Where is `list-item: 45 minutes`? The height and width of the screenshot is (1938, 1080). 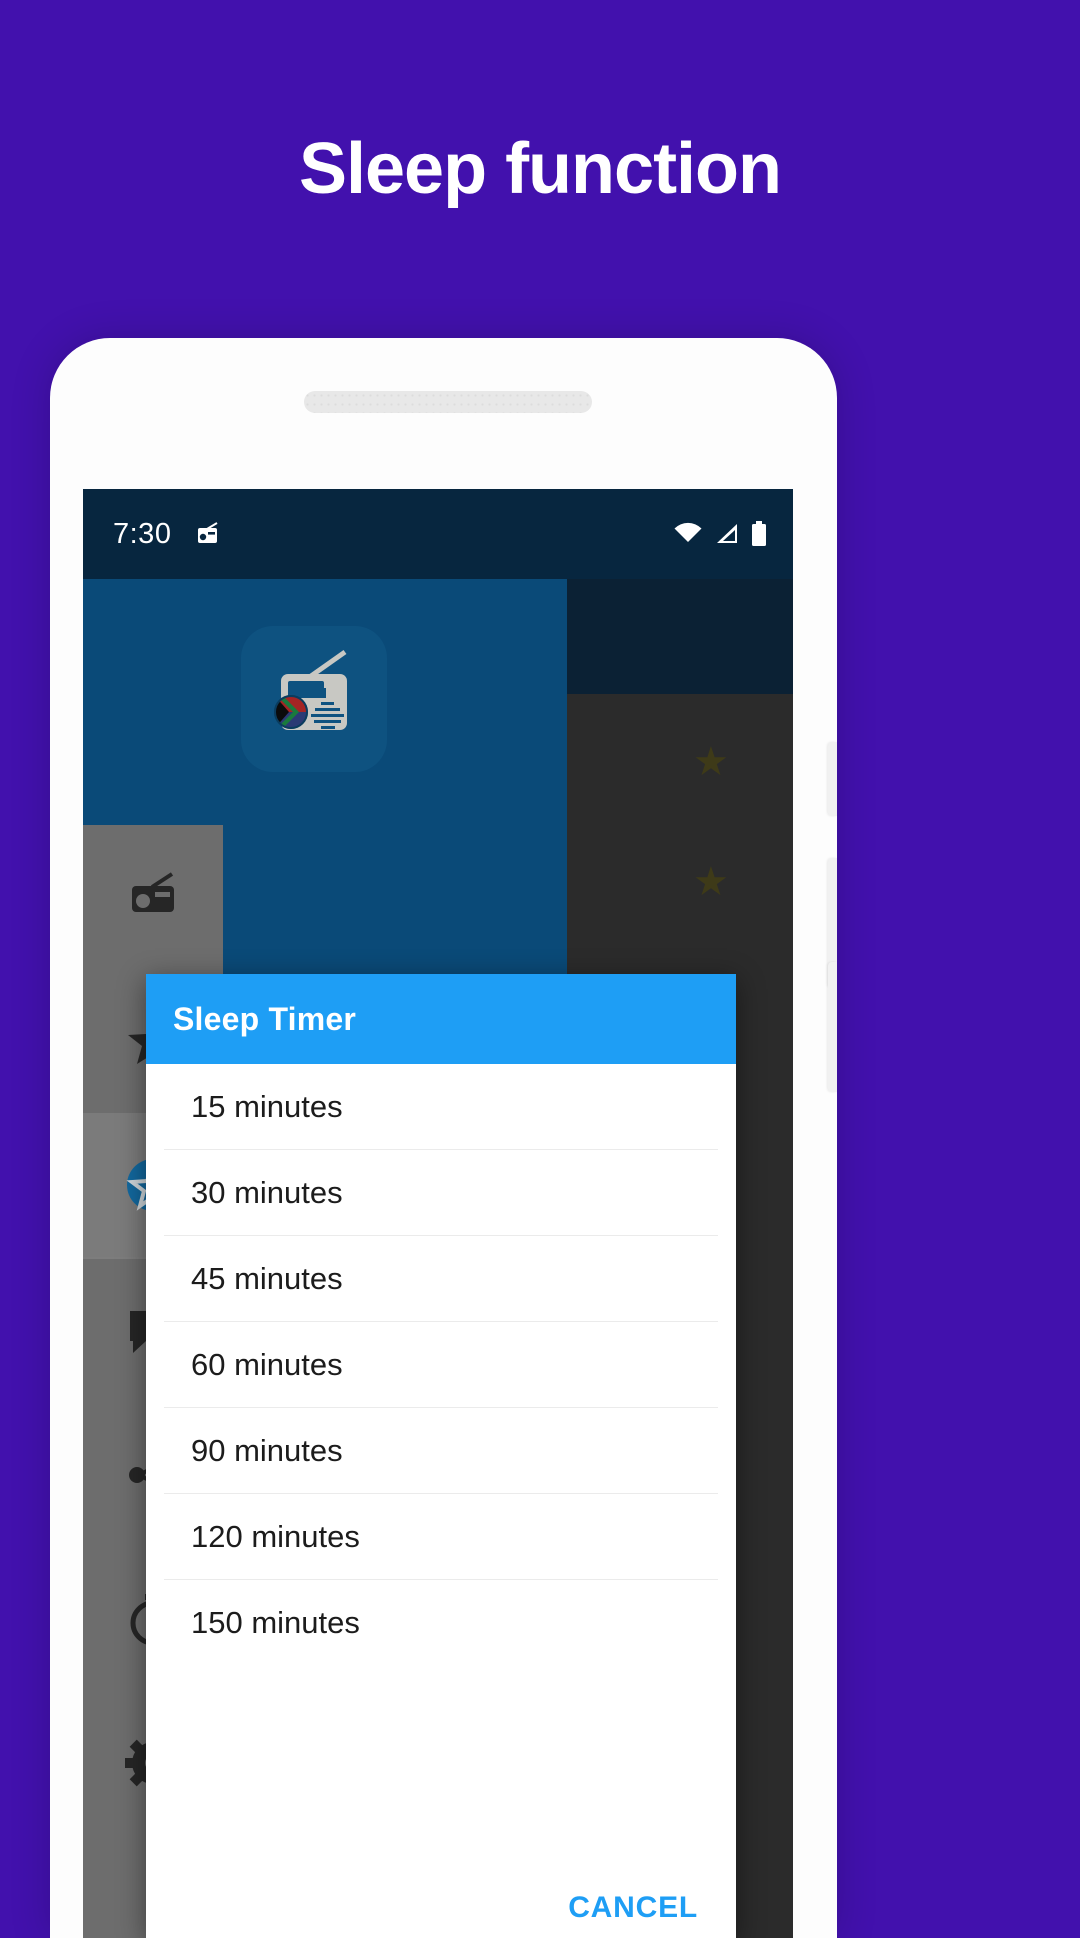 list-item: 45 minutes is located at coordinates (441, 1279).